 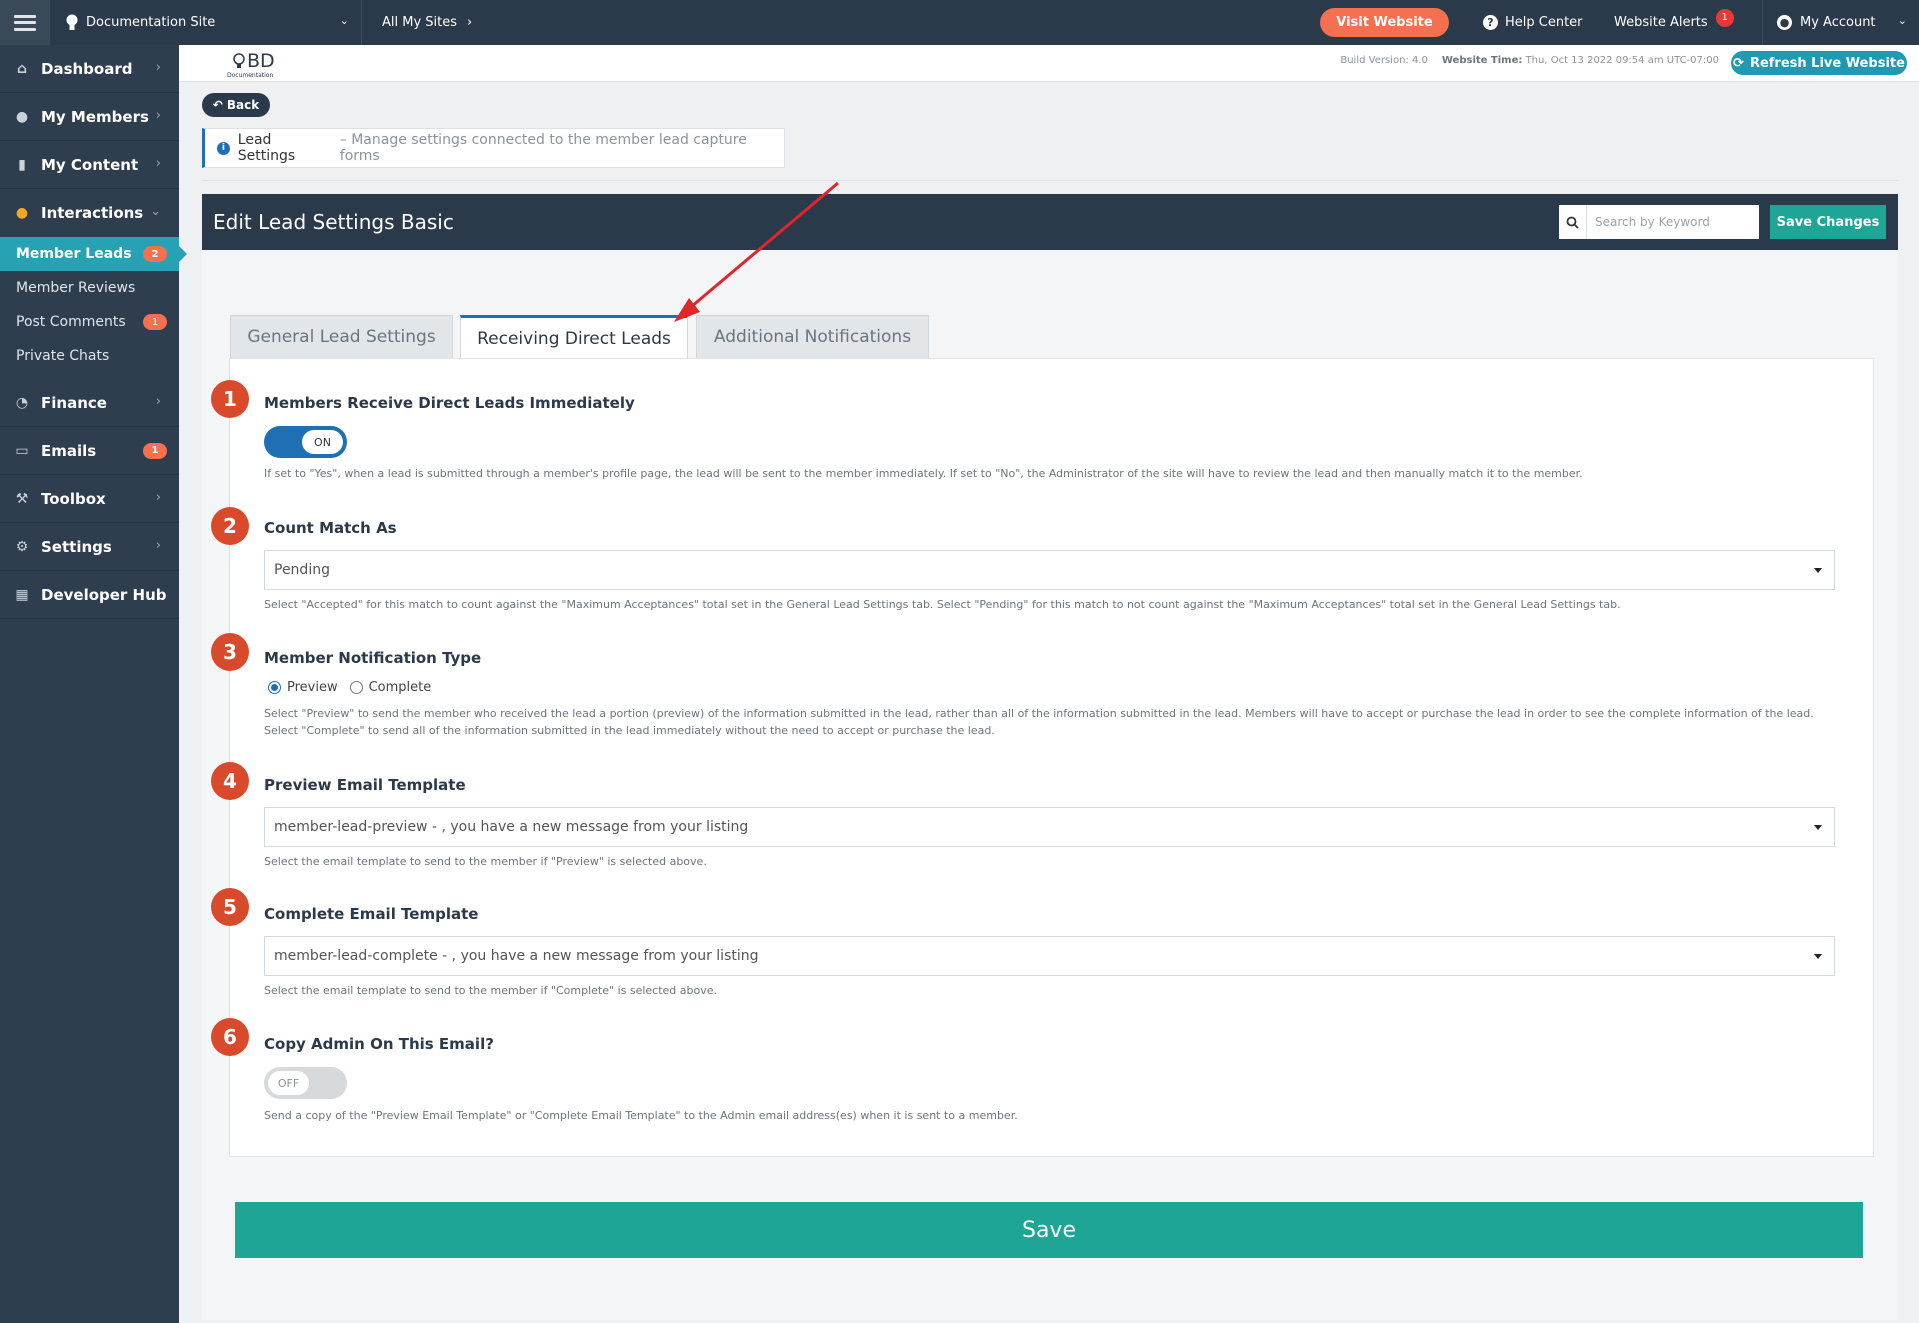 I want to click on sidebar-item-dashboard: ⌂ Dashboard ›, so click(x=89, y=69).